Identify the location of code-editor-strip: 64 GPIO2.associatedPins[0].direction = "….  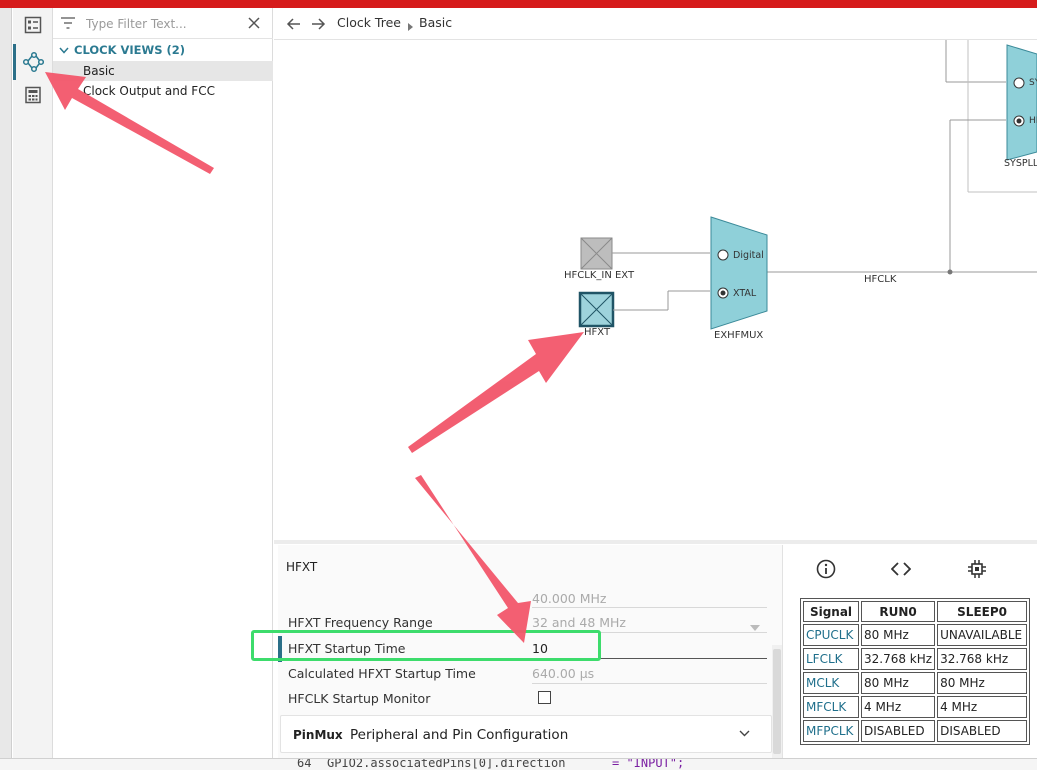
(518, 764).